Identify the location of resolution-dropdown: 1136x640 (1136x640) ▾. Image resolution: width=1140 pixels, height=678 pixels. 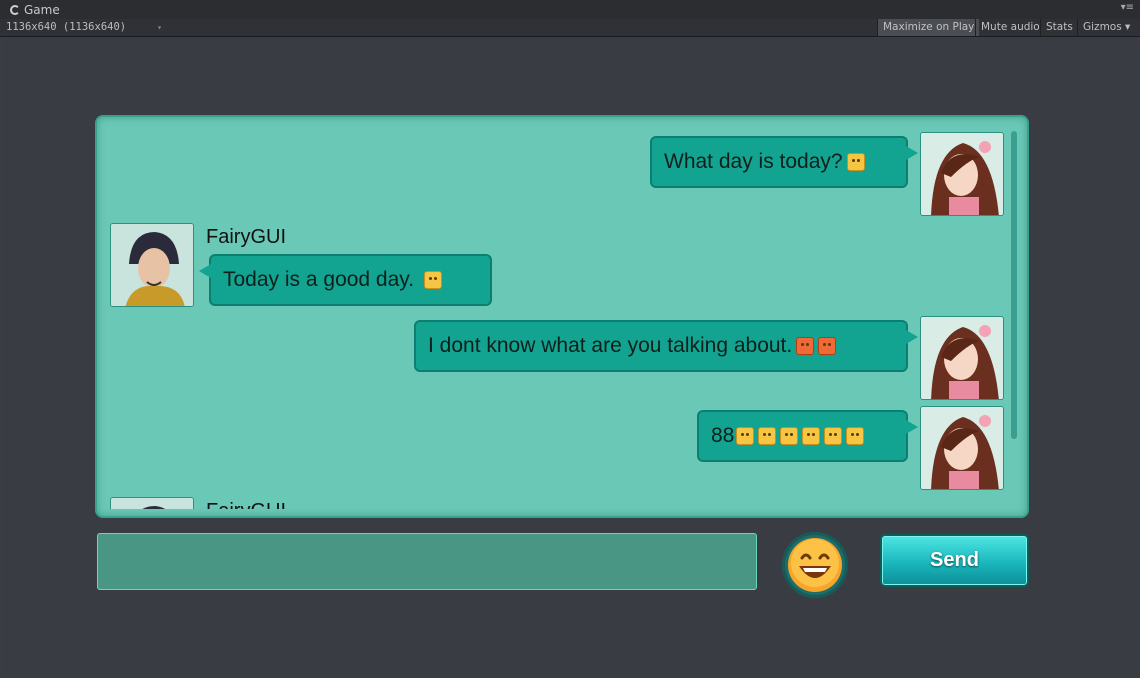
(85, 27).